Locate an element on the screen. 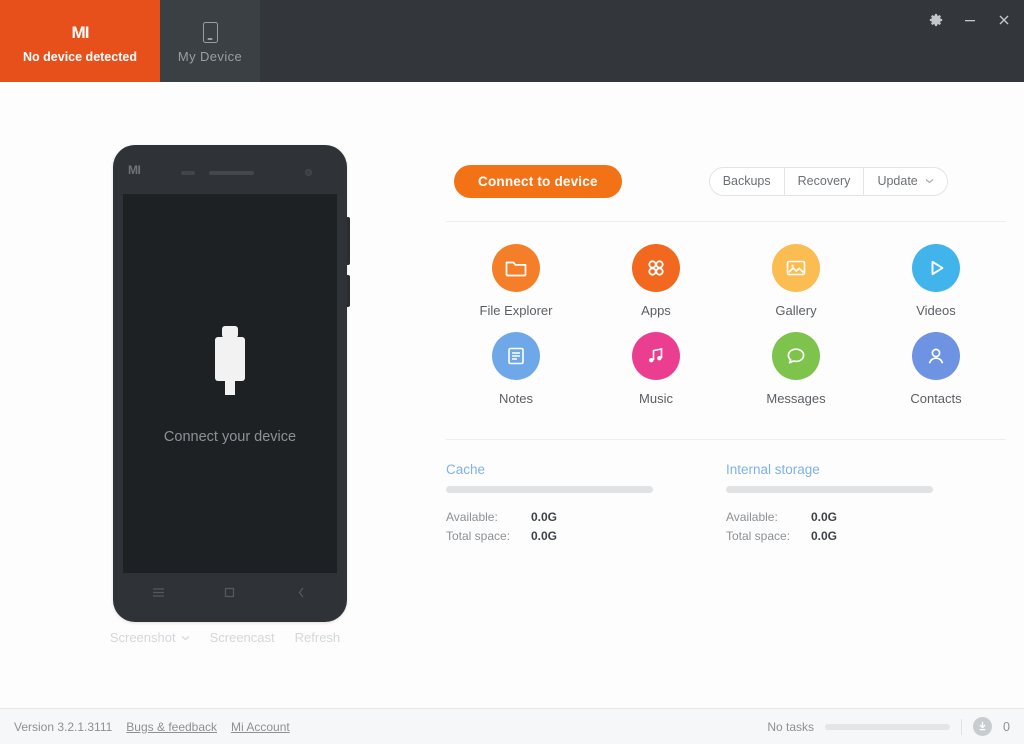 The image size is (1024, 744). app-apps: Apps is located at coordinates (656, 281).